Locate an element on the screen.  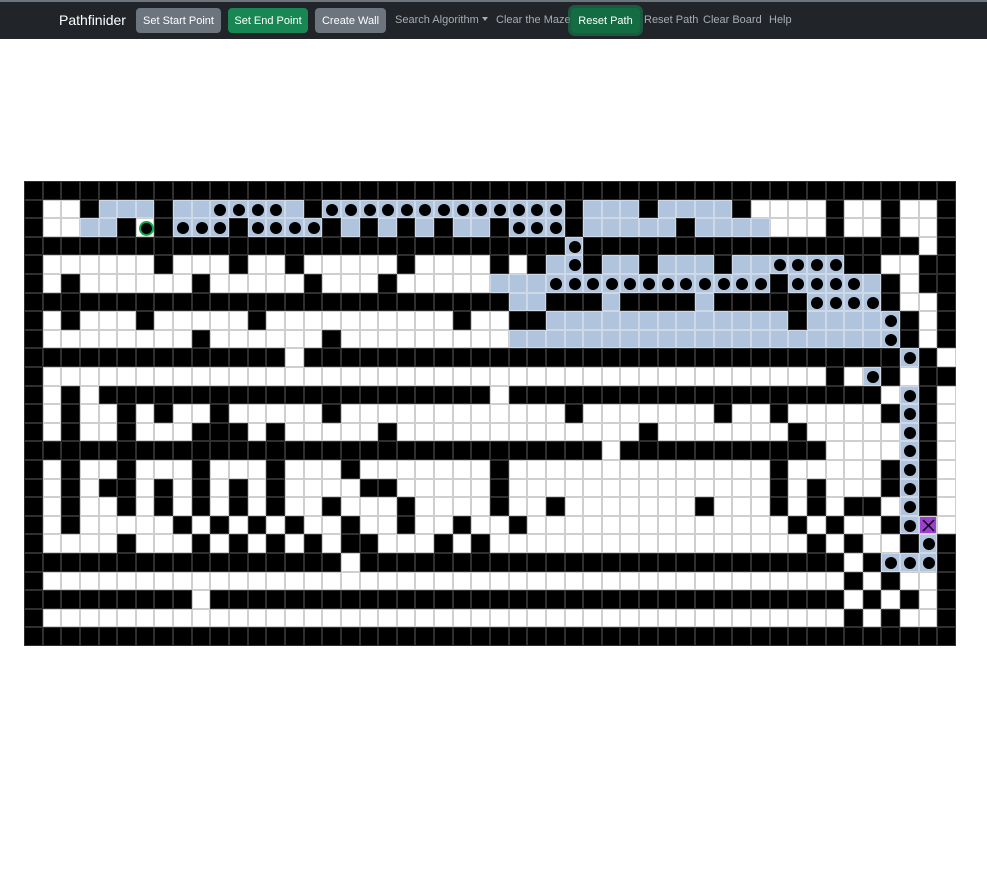
brand-title: Pathfinider is located at coordinates (92, 20).